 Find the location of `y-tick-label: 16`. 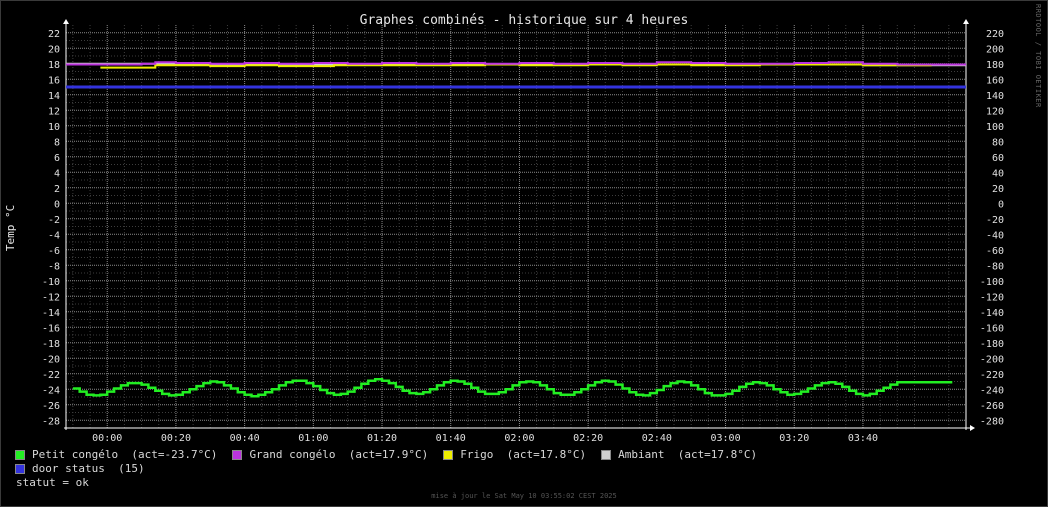

y-tick-label: 16 is located at coordinates (54, 80).